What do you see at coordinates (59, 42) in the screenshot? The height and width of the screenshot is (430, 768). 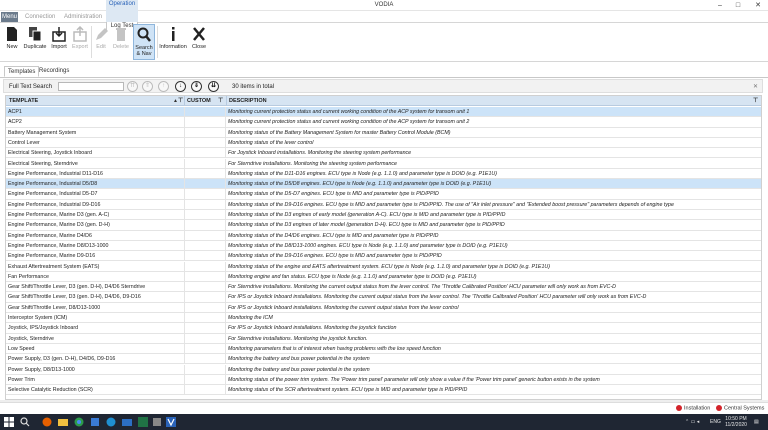 I see `import-button: Import` at bounding box center [59, 42].